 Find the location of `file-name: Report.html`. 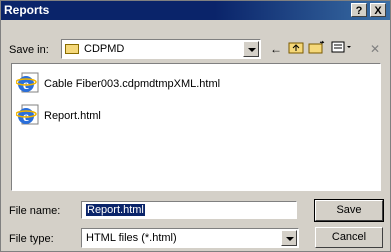

file-name: Report.html is located at coordinates (72, 116).